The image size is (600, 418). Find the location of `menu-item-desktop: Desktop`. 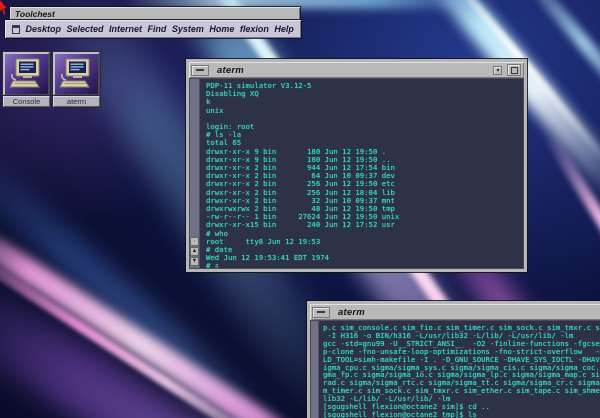

menu-item-desktop: Desktop is located at coordinates (43, 29).